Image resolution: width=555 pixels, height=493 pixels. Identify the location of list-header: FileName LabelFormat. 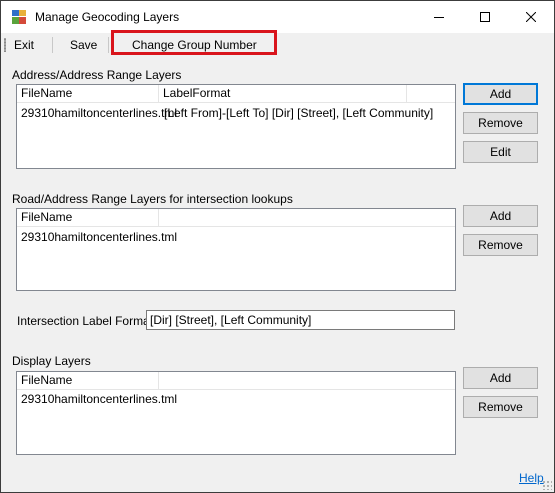
(236, 94).